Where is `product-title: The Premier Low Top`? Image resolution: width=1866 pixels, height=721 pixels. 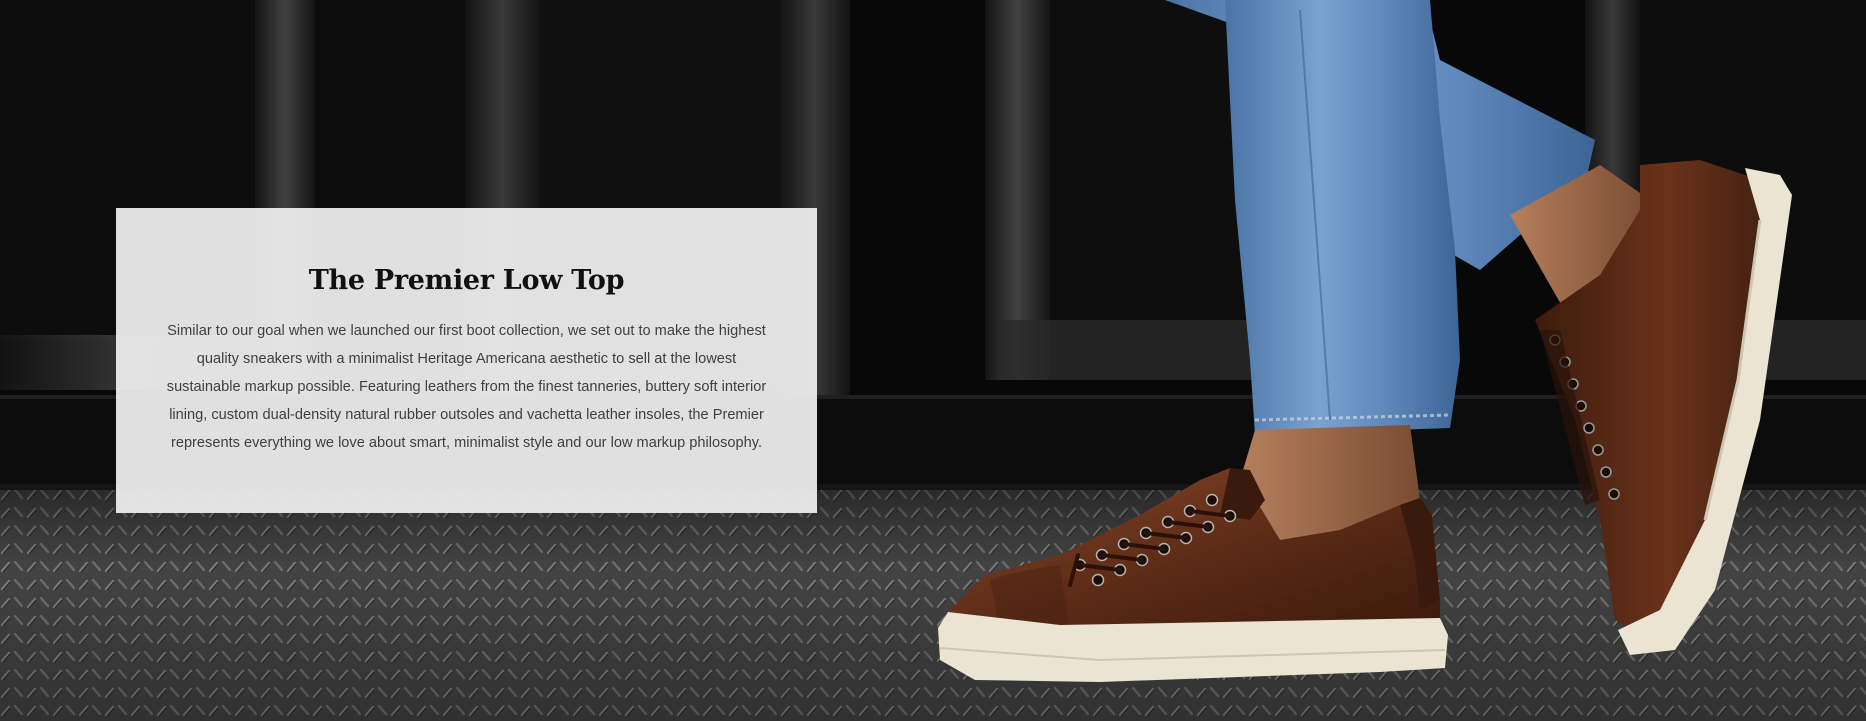 product-title: The Premier Low Top is located at coordinates (466, 280).